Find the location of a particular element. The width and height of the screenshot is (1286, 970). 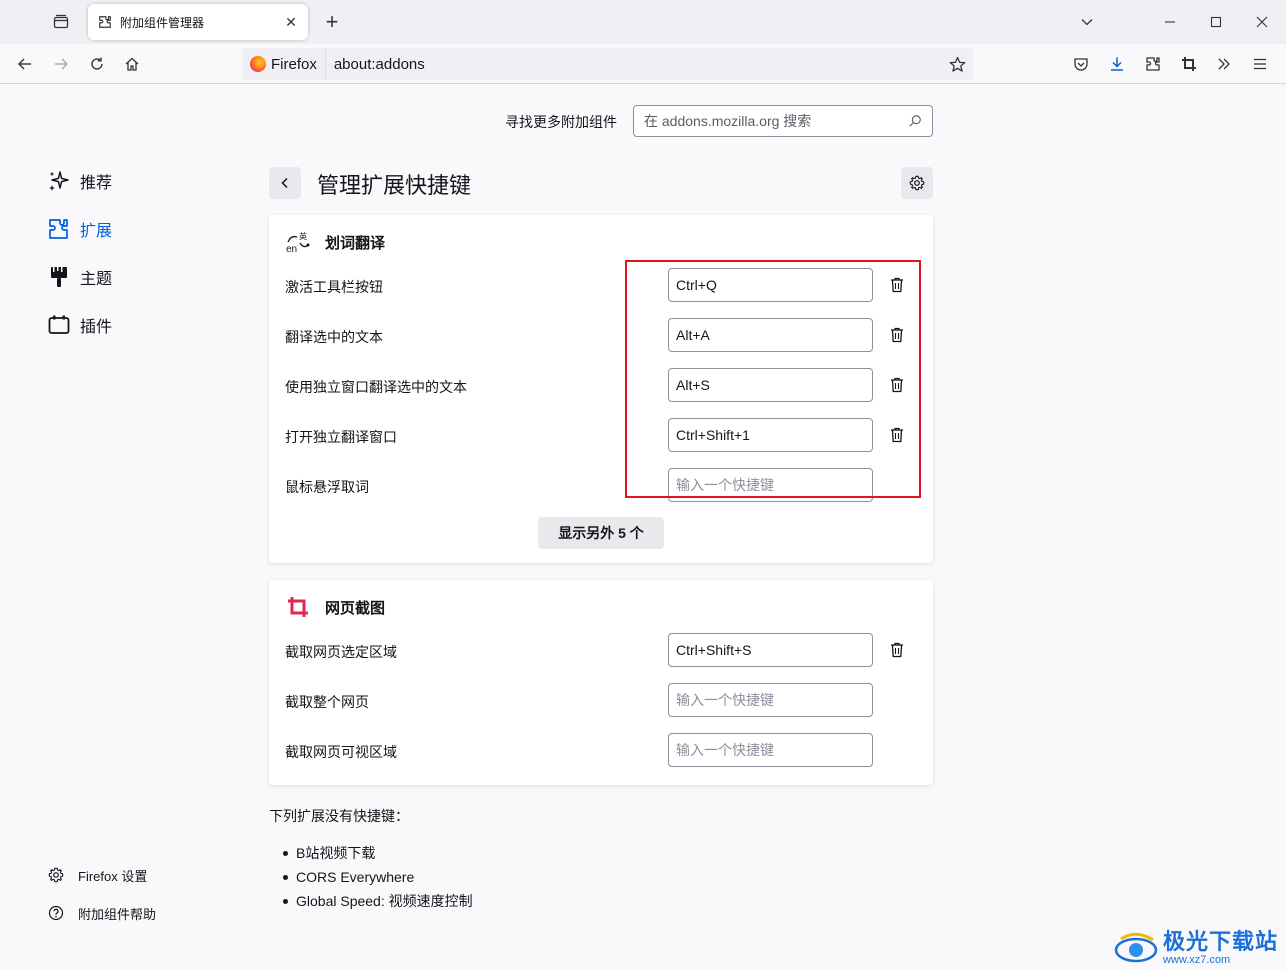

downloads-button is located at coordinates (1117, 64).